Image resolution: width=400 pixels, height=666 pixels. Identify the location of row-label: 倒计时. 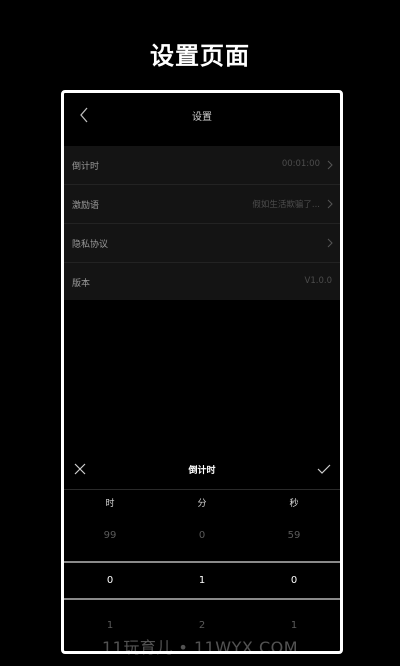
(86, 167).